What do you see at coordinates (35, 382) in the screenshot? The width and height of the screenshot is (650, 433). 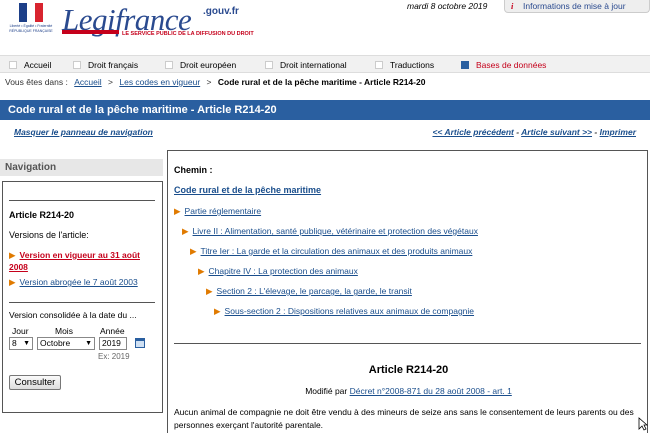 I see `consult-button: Consulter` at bounding box center [35, 382].